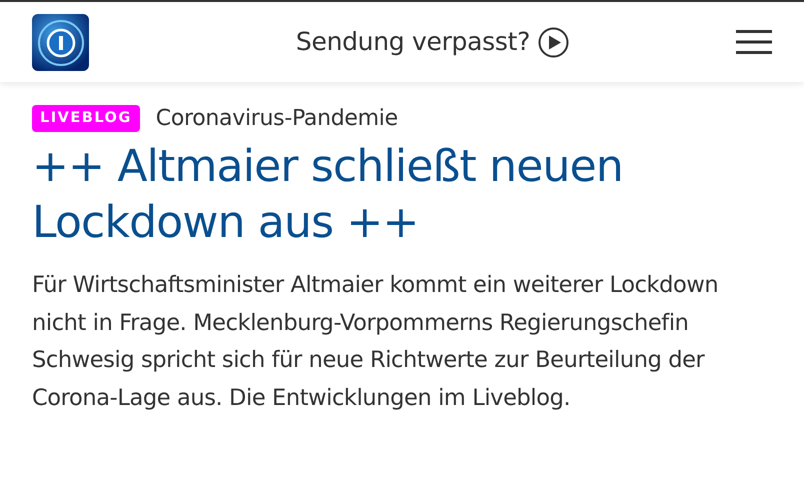 This screenshot has width=804, height=504. I want to click on liveblog-label: LIVEBLOG, so click(86, 118).